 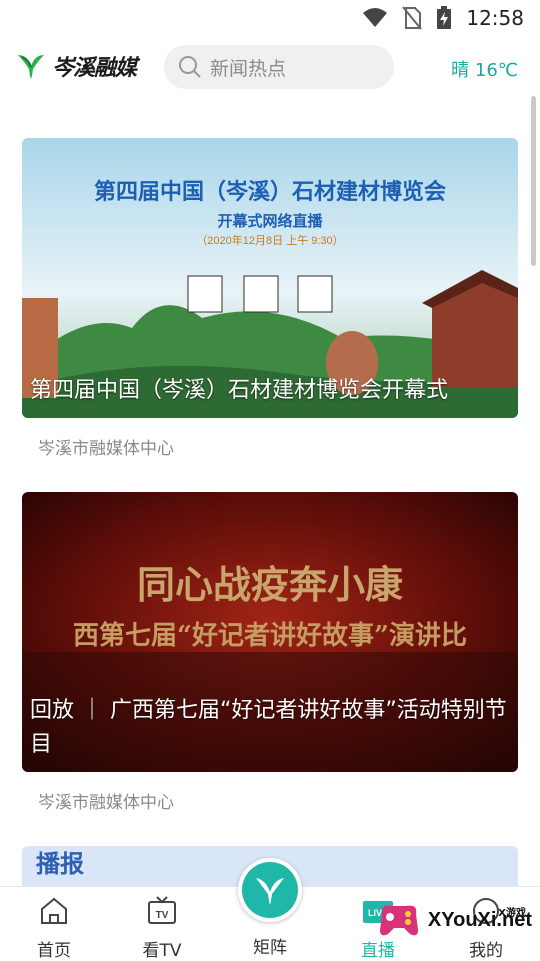 I want to click on tab-matrix: 矩阵, so click(x=270, y=945).